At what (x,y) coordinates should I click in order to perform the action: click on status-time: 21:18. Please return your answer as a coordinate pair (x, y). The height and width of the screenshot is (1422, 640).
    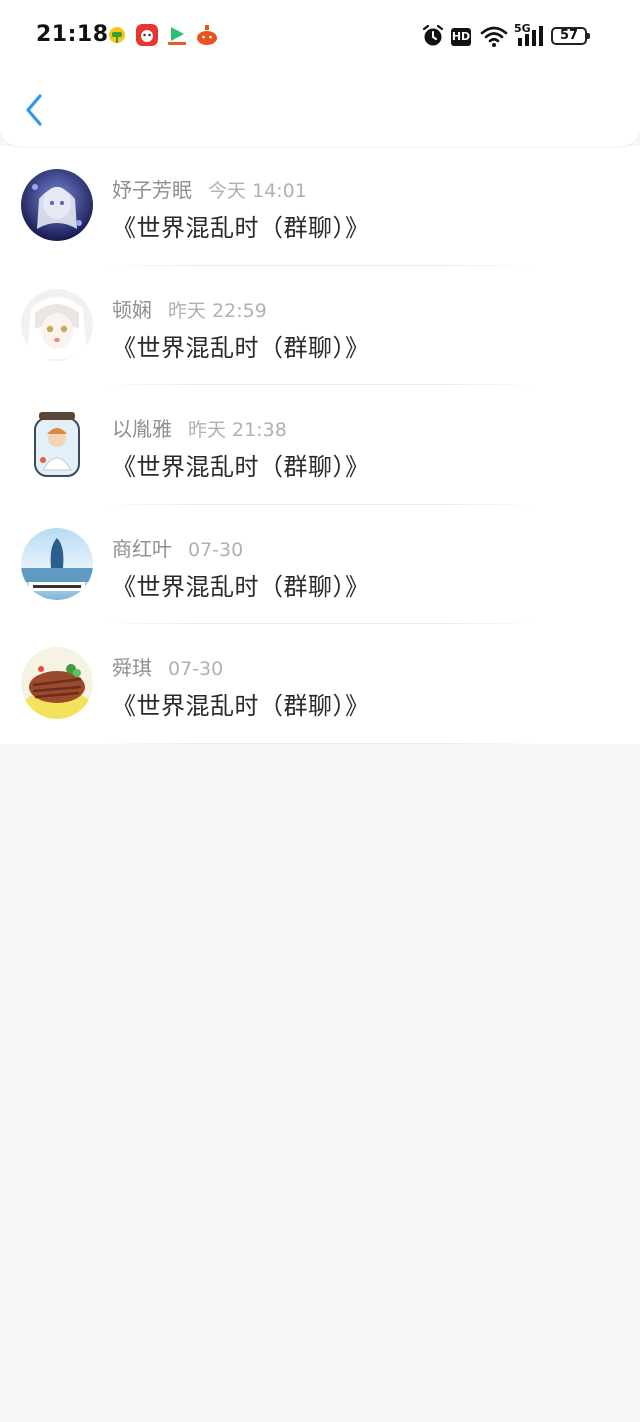
    Looking at the image, I should click on (72, 34).